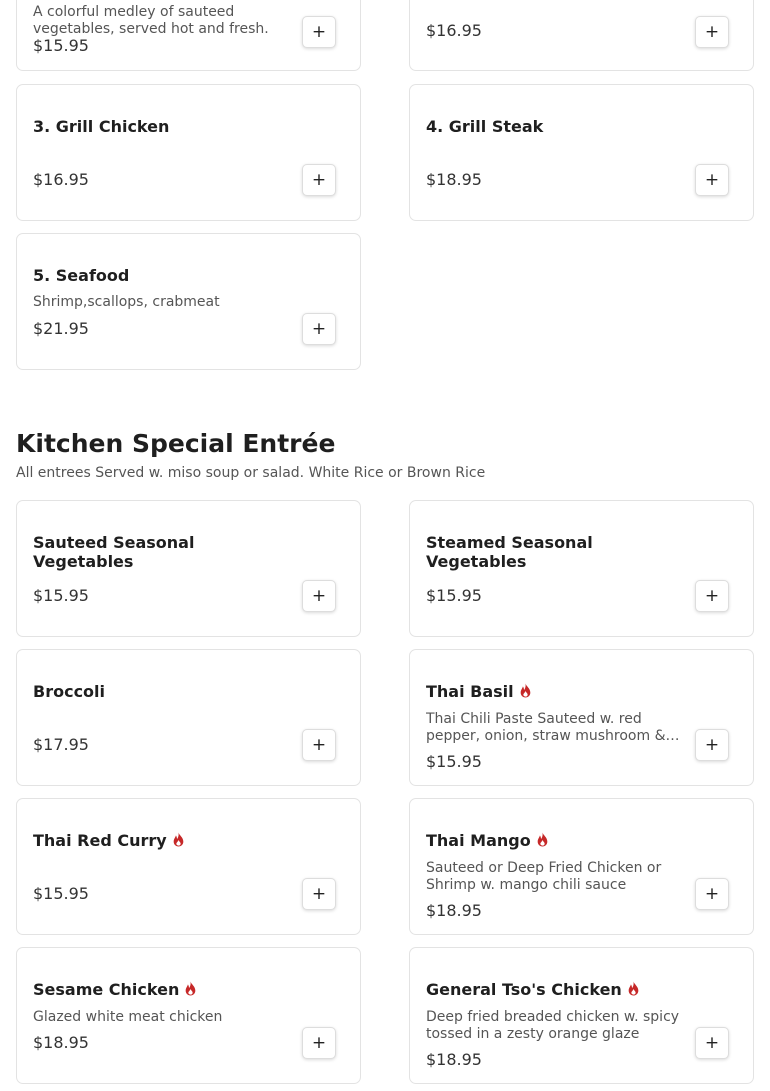  I want to click on item-name: General Tso's Chicken, so click(524, 989).